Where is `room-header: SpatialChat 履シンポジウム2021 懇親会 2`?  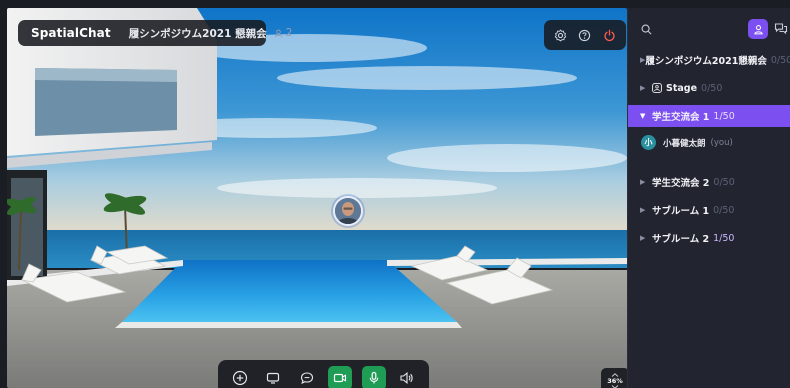 room-header: SpatialChat 履シンポジウム2021 懇親会 2 is located at coordinates (155, 33).